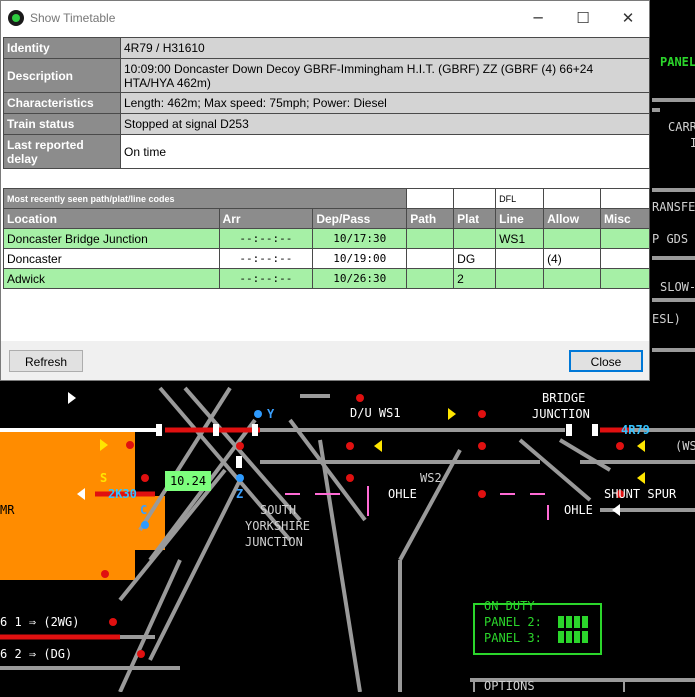 The height and width of the screenshot is (697, 695). What do you see at coordinates (520, 238) in the screenshot?
I see `line-cell: WS1` at bounding box center [520, 238].